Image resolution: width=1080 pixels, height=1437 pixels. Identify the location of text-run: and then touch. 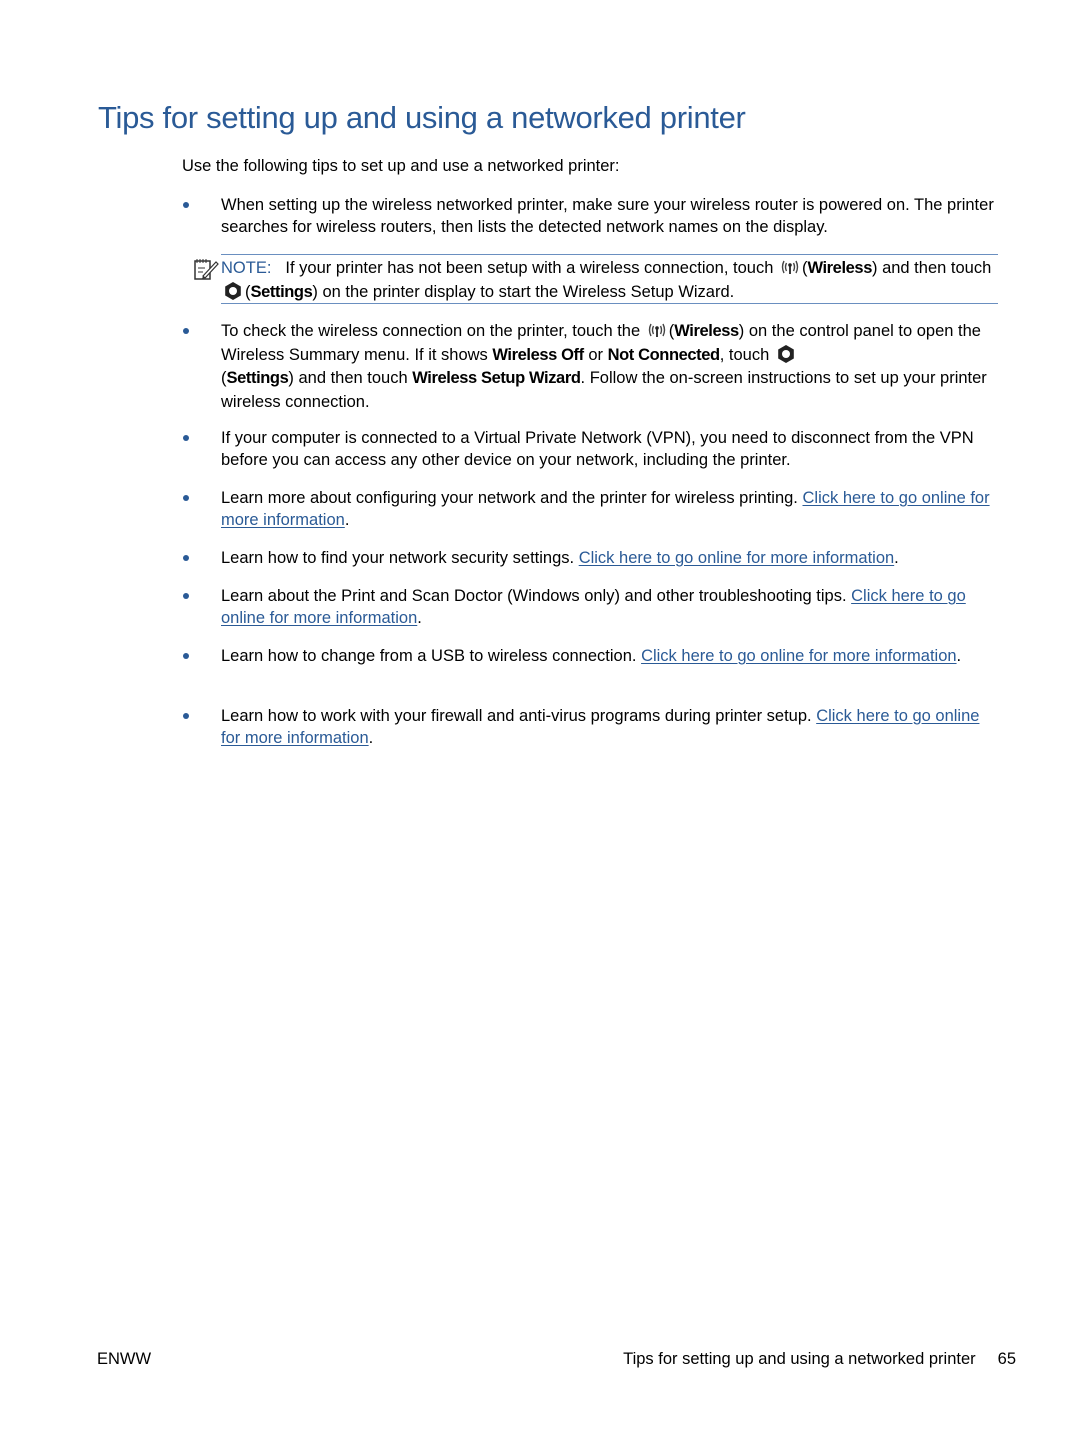
(353, 378).